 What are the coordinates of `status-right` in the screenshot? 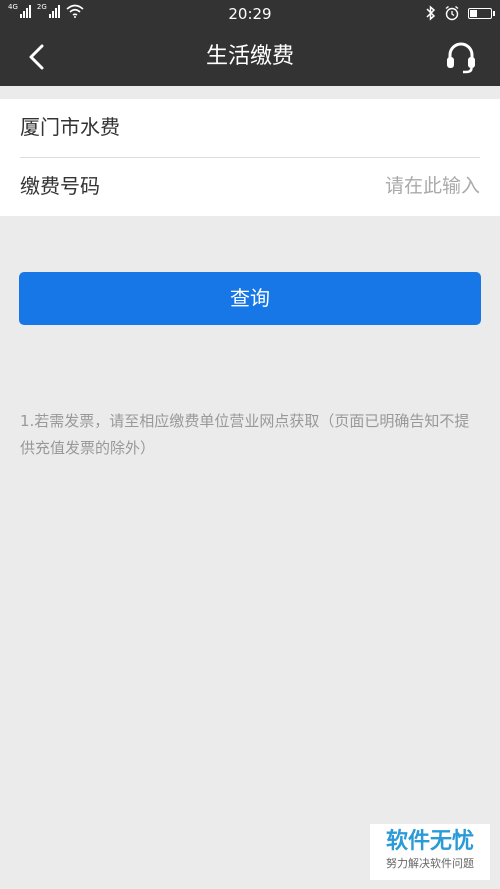 It's located at (460, 13).